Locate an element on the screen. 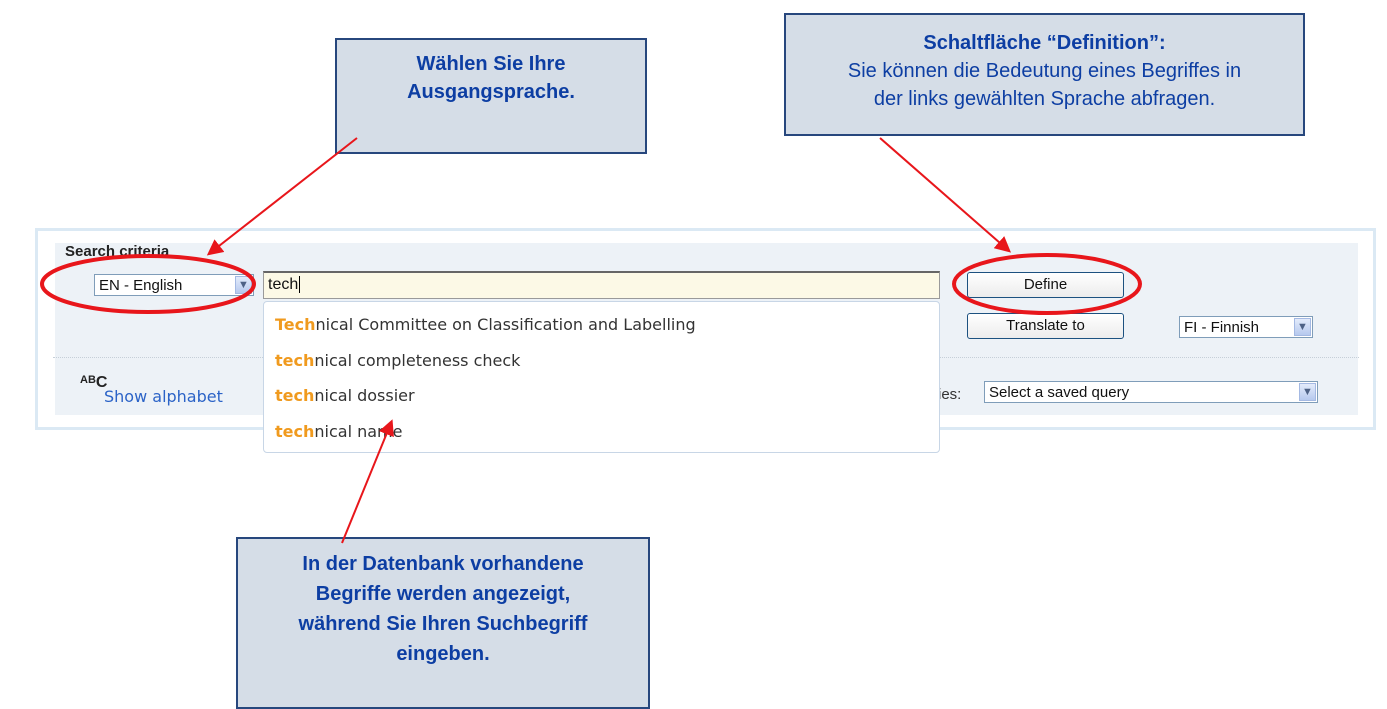 This screenshot has width=1387, height=709. text-cursor is located at coordinates (300, 284).